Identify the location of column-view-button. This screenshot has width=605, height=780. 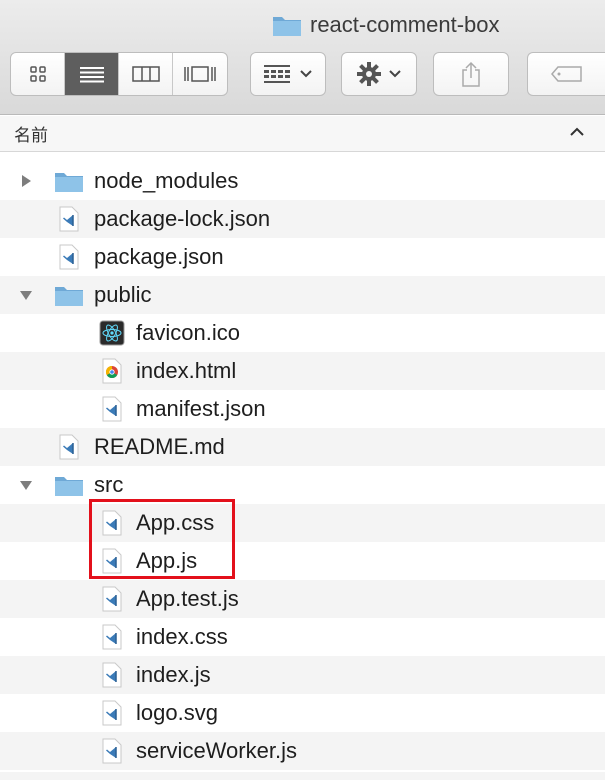
(146, 74).